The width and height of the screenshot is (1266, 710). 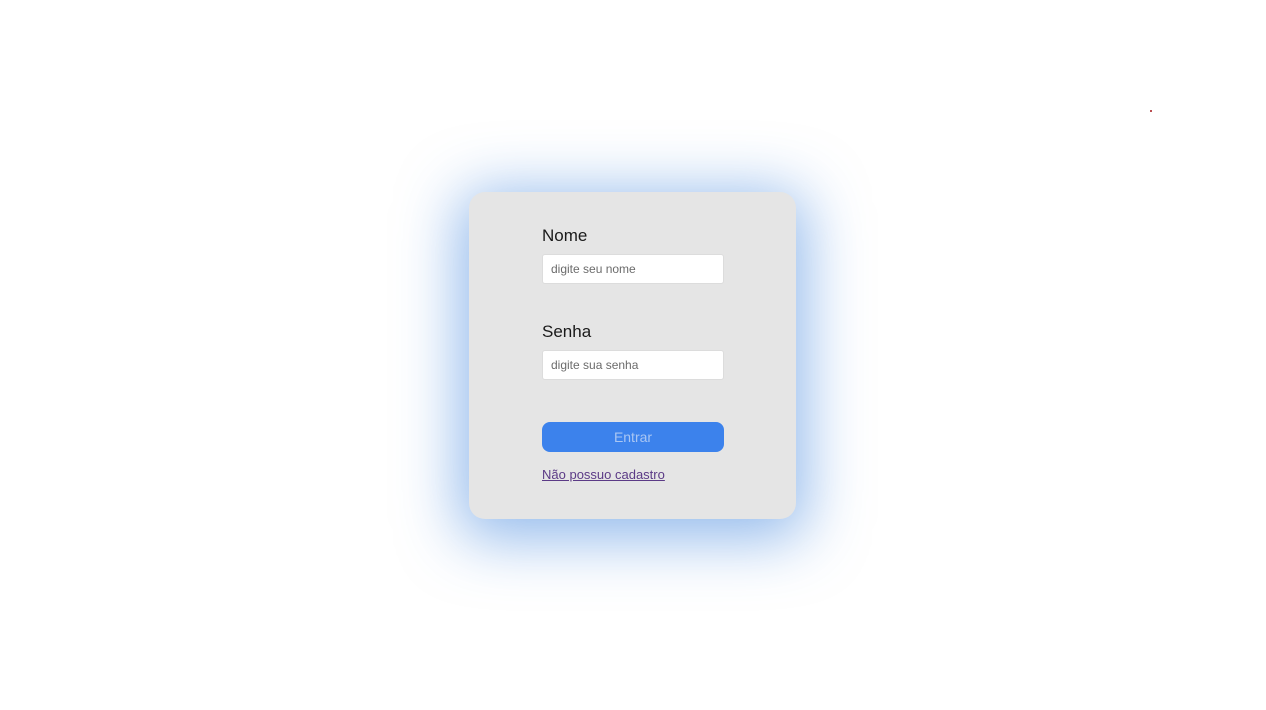 What do you see at coordinates (567, 331) in the screenshot?
I see `password-label: Senha` at bounding box center [567, 331].